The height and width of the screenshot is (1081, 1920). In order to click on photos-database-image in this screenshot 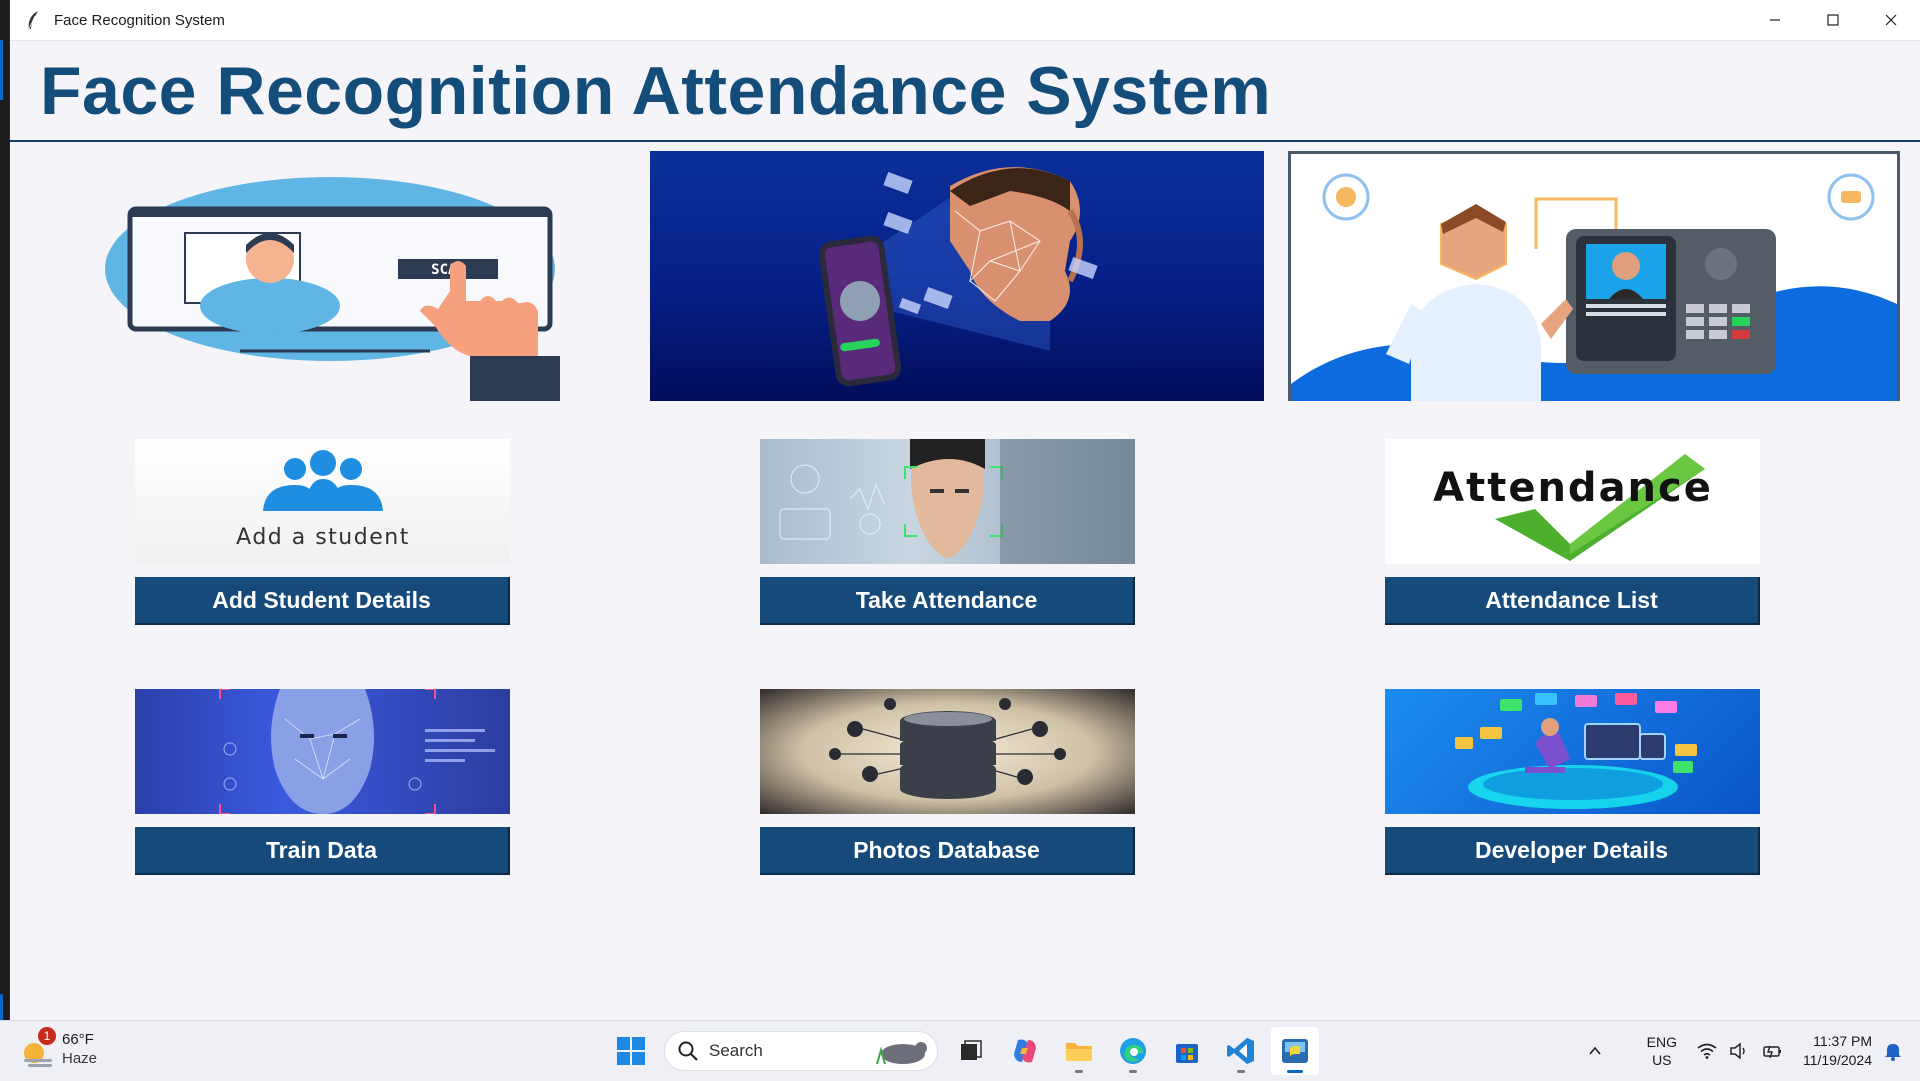, I will do `click(947, 751)`.